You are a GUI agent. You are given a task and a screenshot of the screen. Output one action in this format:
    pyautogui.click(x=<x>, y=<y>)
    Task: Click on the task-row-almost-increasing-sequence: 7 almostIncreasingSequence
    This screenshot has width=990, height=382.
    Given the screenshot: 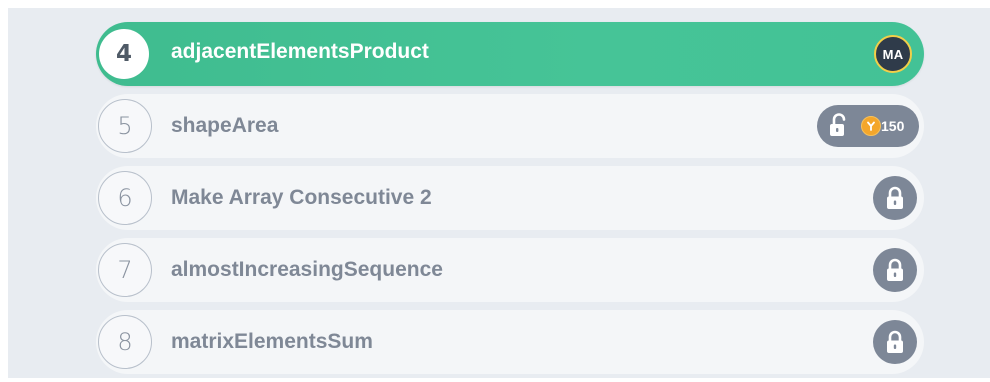 What is the action you would take?
    pyautogui.click(x=510, y=270)
    